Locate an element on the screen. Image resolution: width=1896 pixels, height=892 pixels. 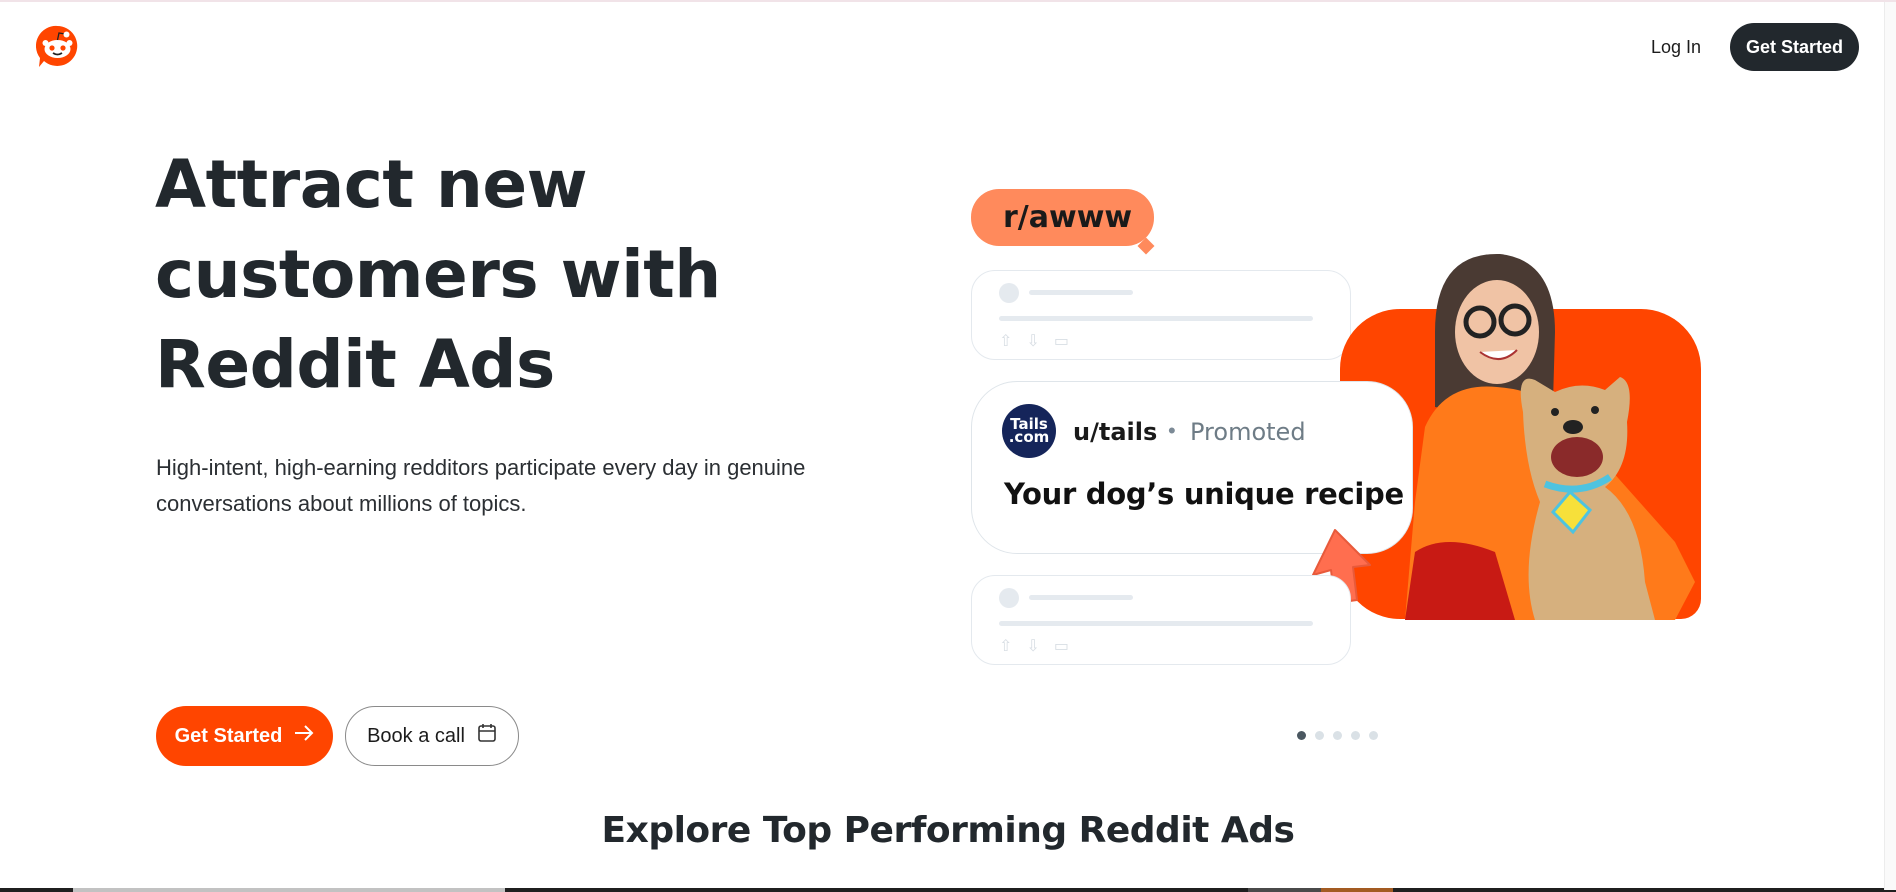
arrow-right-icon is located at coordinates (304, 736).